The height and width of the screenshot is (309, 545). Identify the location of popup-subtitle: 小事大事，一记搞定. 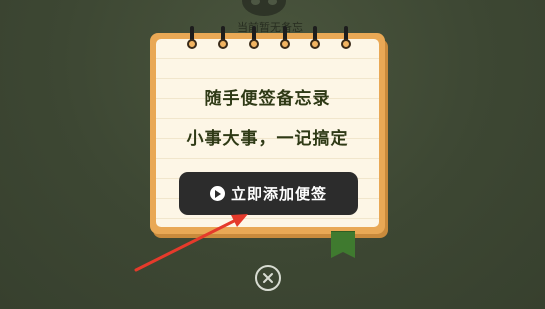
(267, 139).